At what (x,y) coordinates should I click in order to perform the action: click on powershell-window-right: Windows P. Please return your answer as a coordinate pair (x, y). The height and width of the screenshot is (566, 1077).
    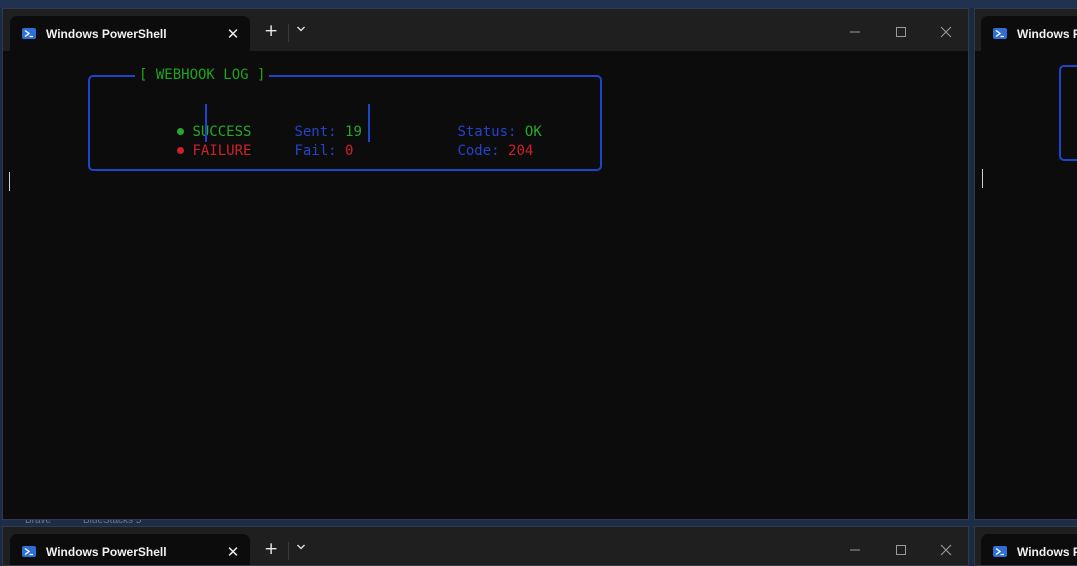
    Looking at the image, I should click on (1025, 264).